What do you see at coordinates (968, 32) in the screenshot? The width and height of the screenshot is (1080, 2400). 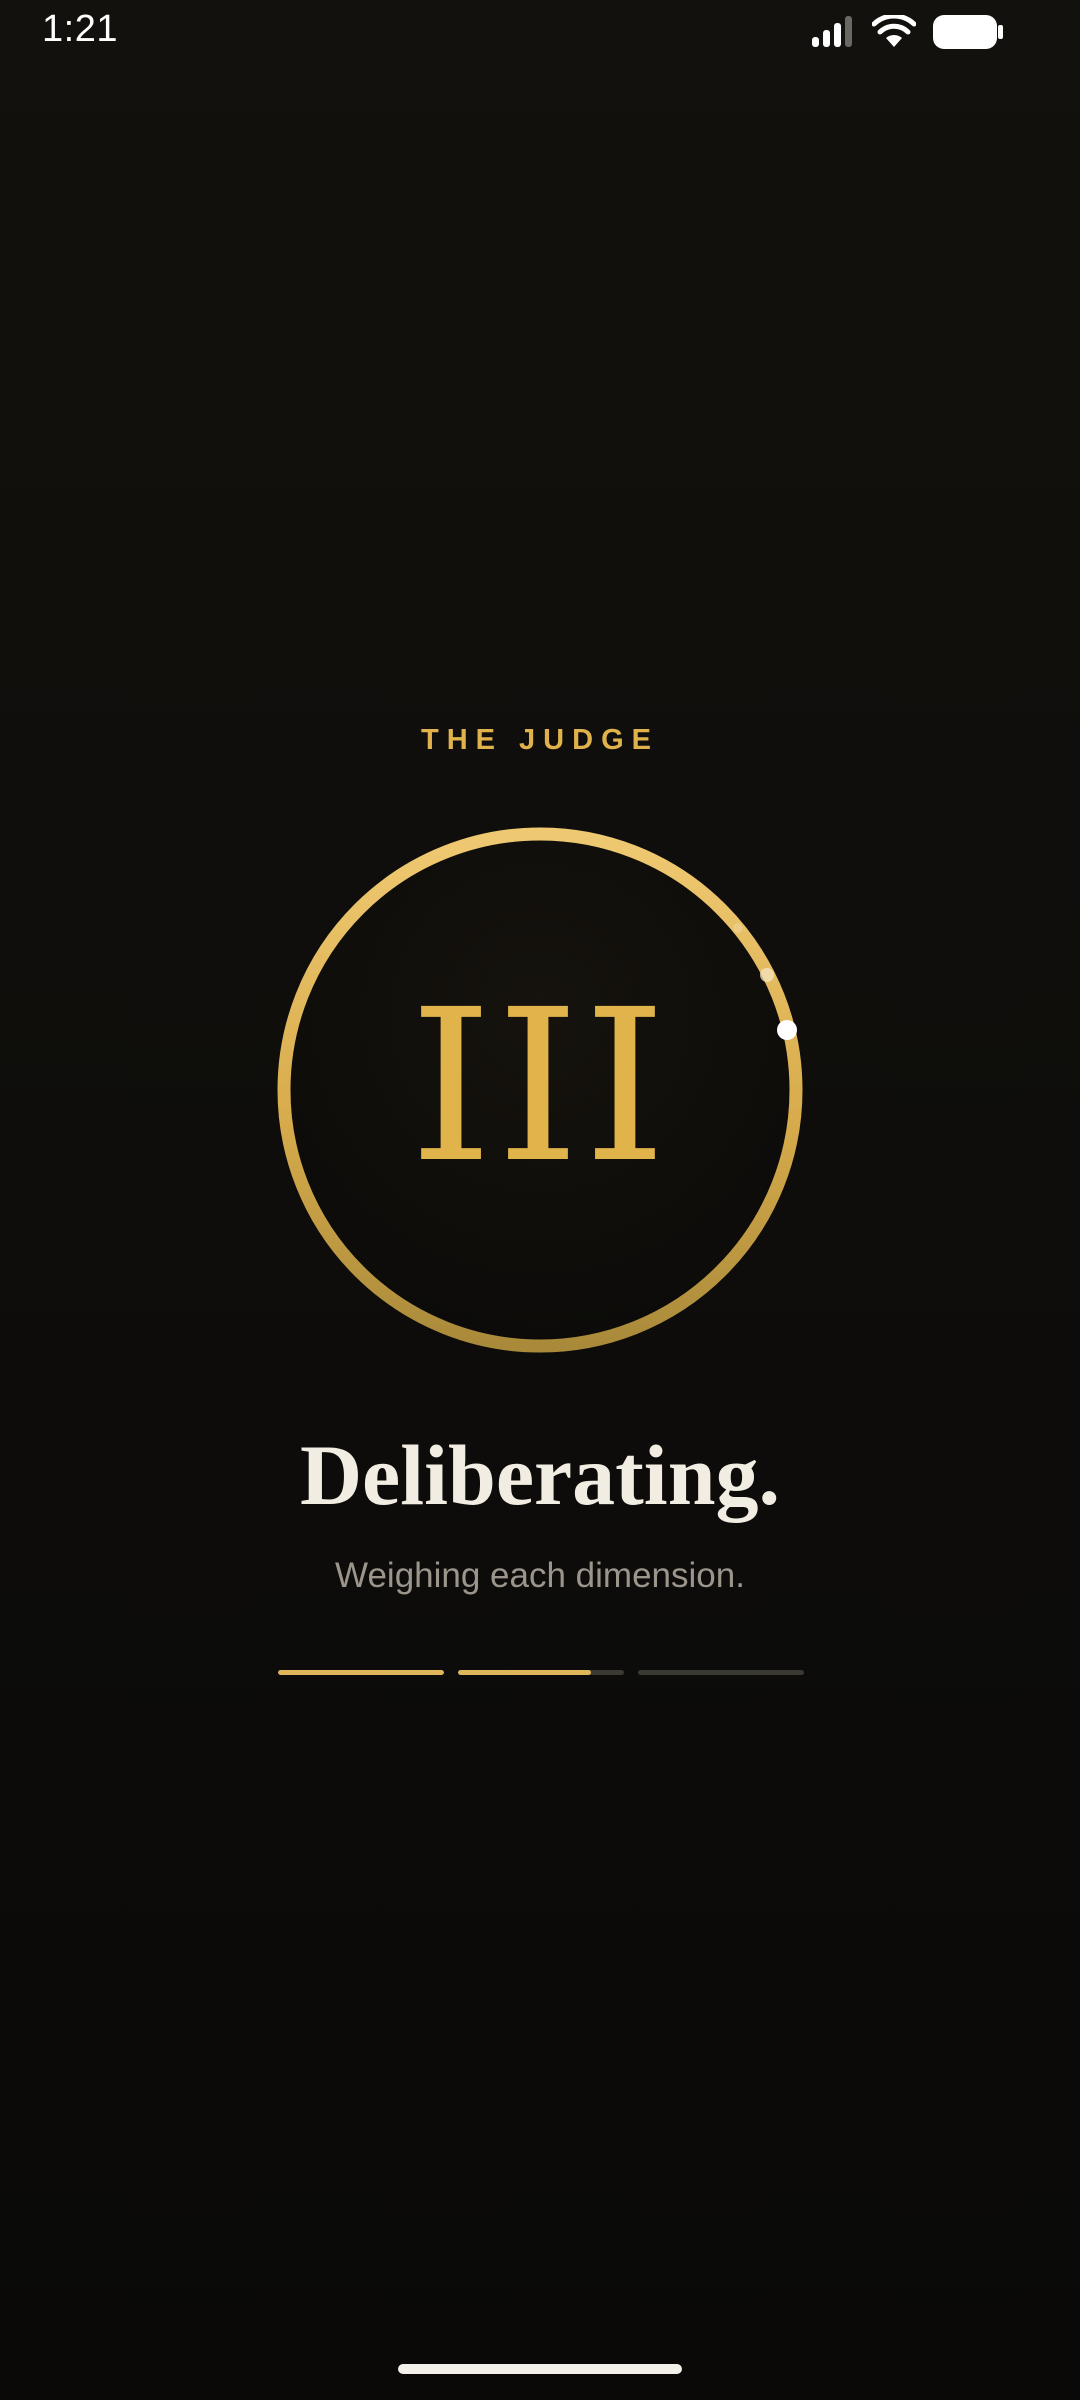 I see `battery-icon` at bounding box center [968, 32].